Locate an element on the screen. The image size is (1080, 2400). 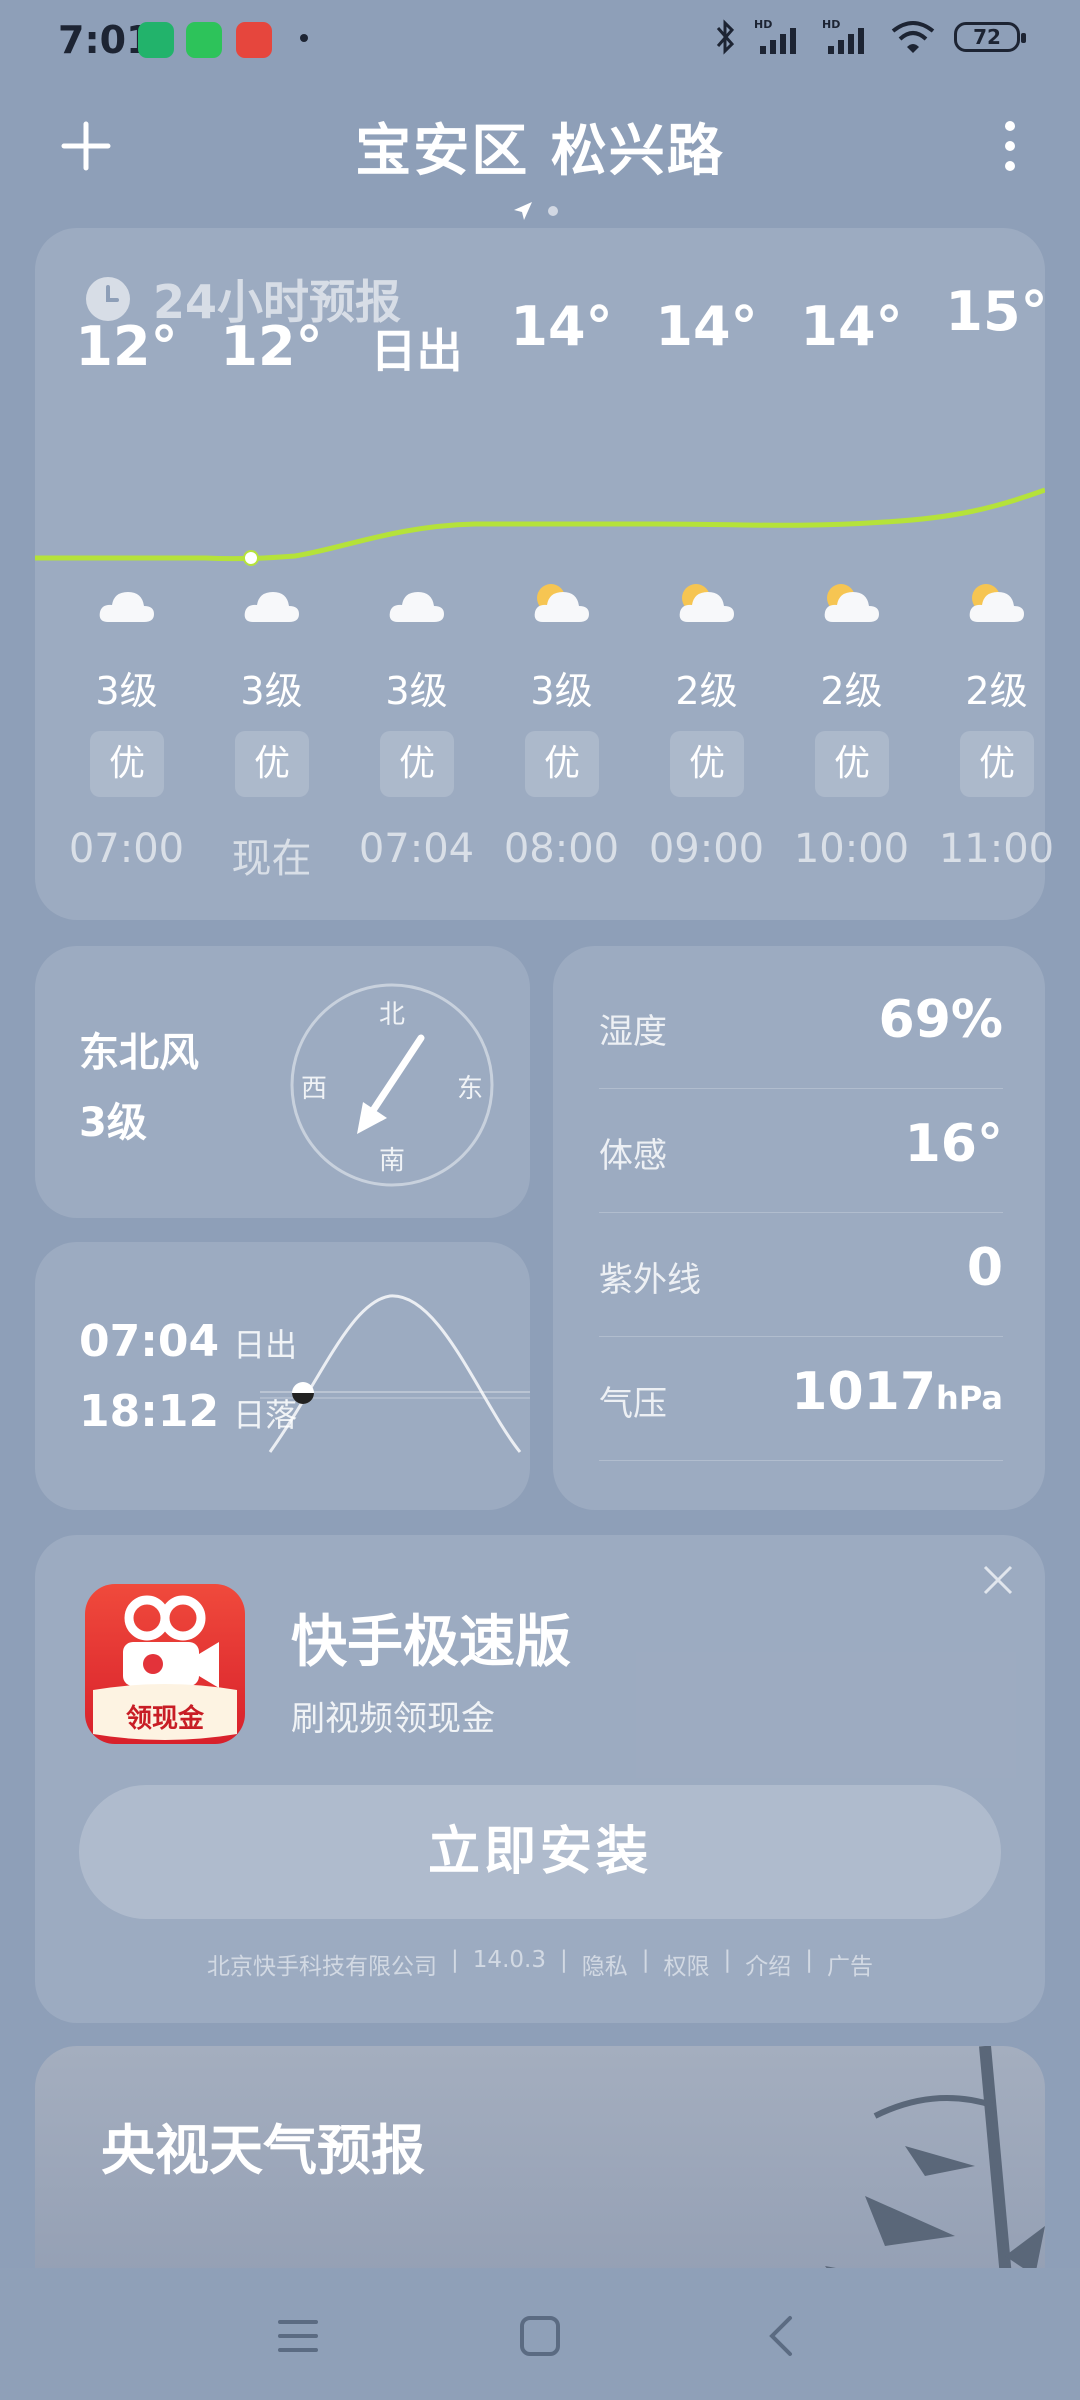
footer-link: 北京快手科技有限公司 is located at coordinates (322, 1964).